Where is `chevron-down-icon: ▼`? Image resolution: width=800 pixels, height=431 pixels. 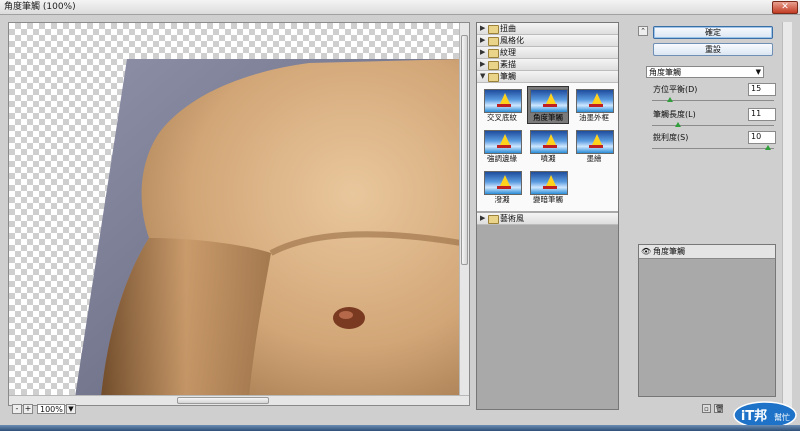 chevron-down-icon: ▼ is located at coordinates (758, 72).